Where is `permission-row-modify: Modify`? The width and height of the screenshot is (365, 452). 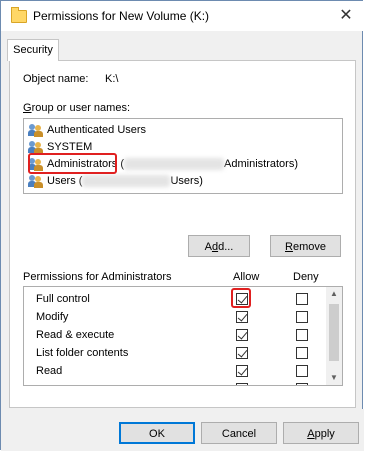 permission-row-modify: Modify is located at coordinates (174, 318).